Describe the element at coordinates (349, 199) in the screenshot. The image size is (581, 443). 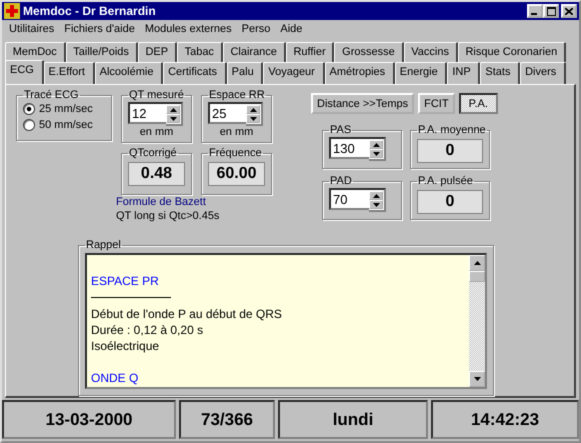
I see `number-field: 70` at that location.